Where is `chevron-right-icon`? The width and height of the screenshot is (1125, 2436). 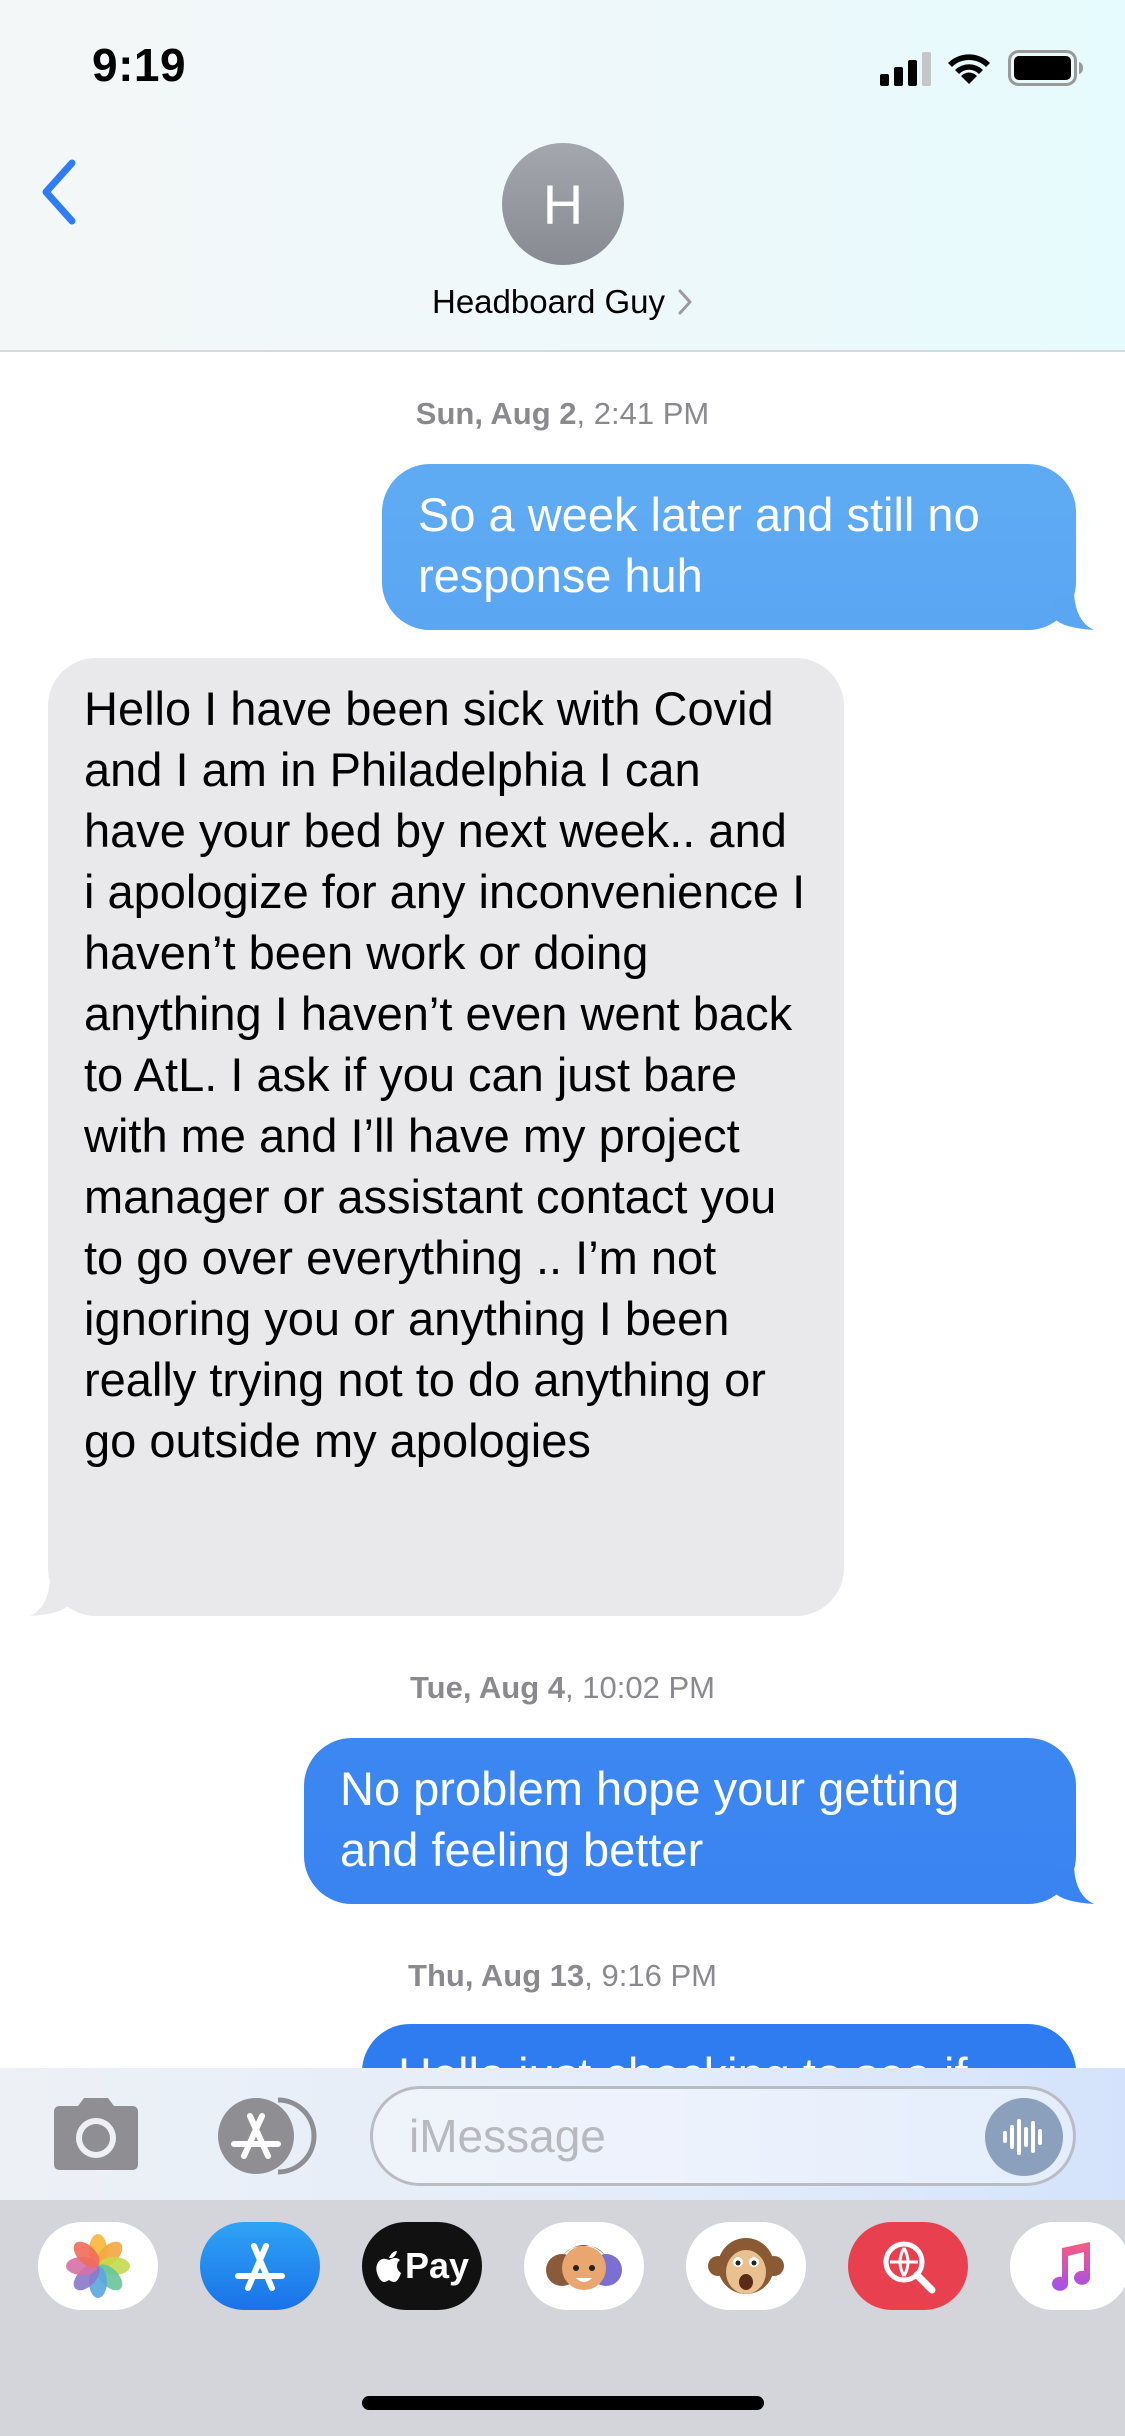
chevron-right-icon is located at coordinates (685, 302).